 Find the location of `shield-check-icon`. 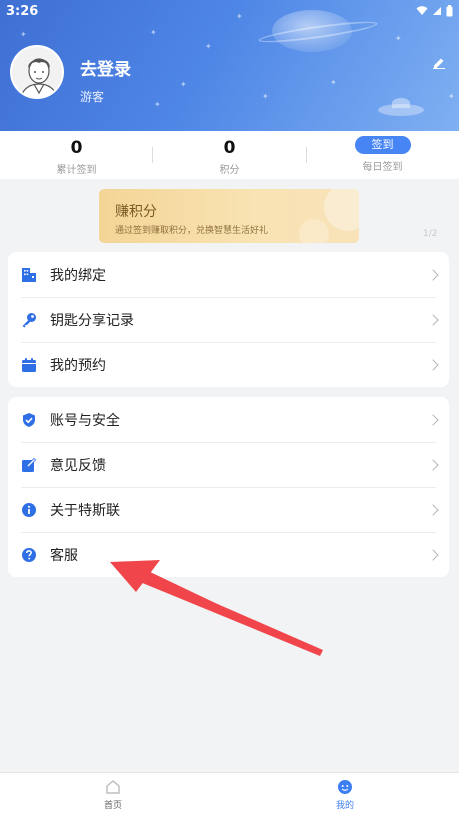

shield-check-icon is located at coordinates (29, 420).